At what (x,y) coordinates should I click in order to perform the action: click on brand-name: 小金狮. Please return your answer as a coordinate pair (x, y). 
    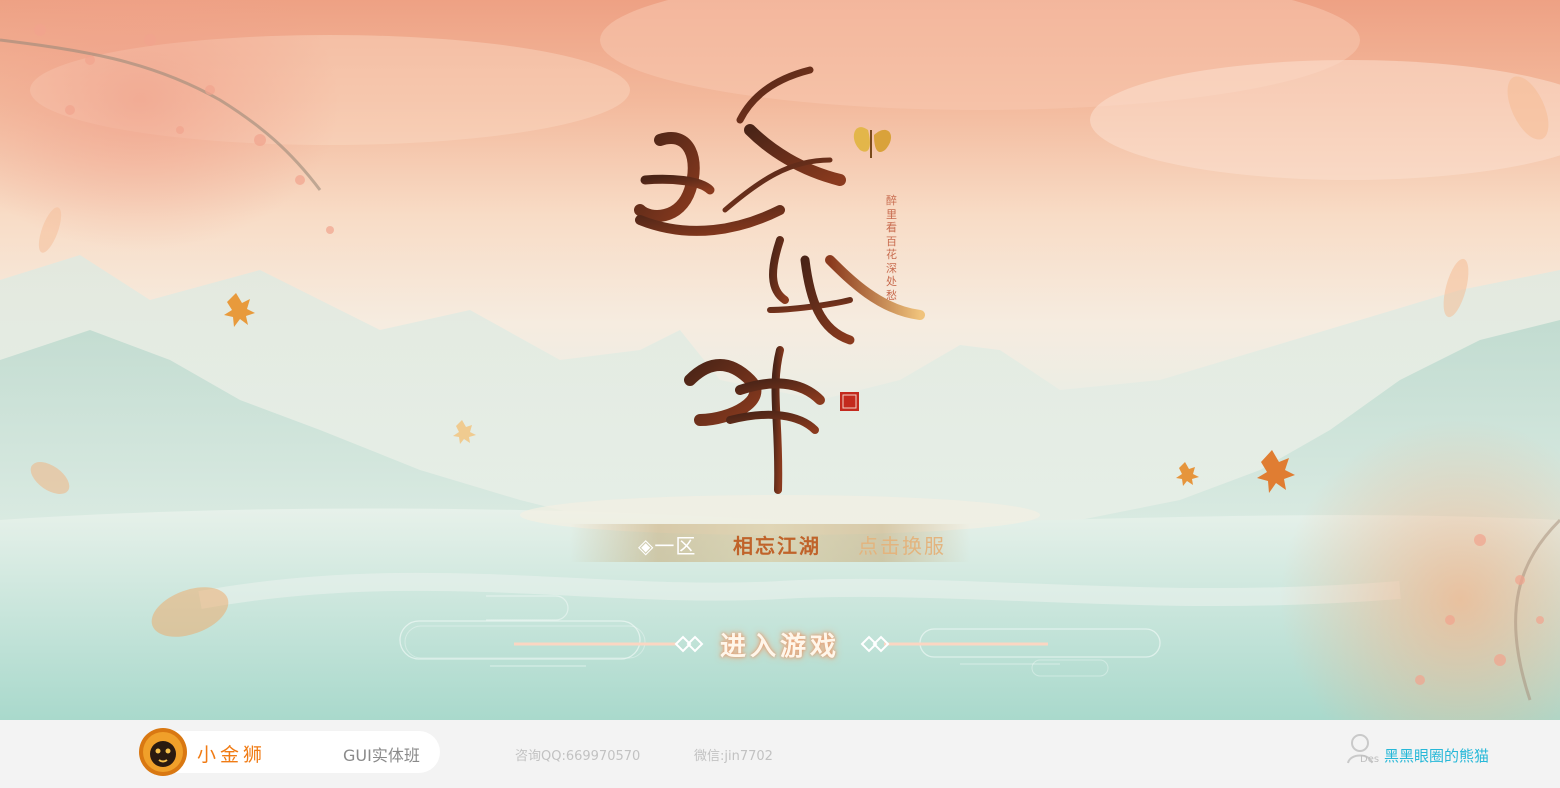
    Looking at the image, I should click on (232, 755).